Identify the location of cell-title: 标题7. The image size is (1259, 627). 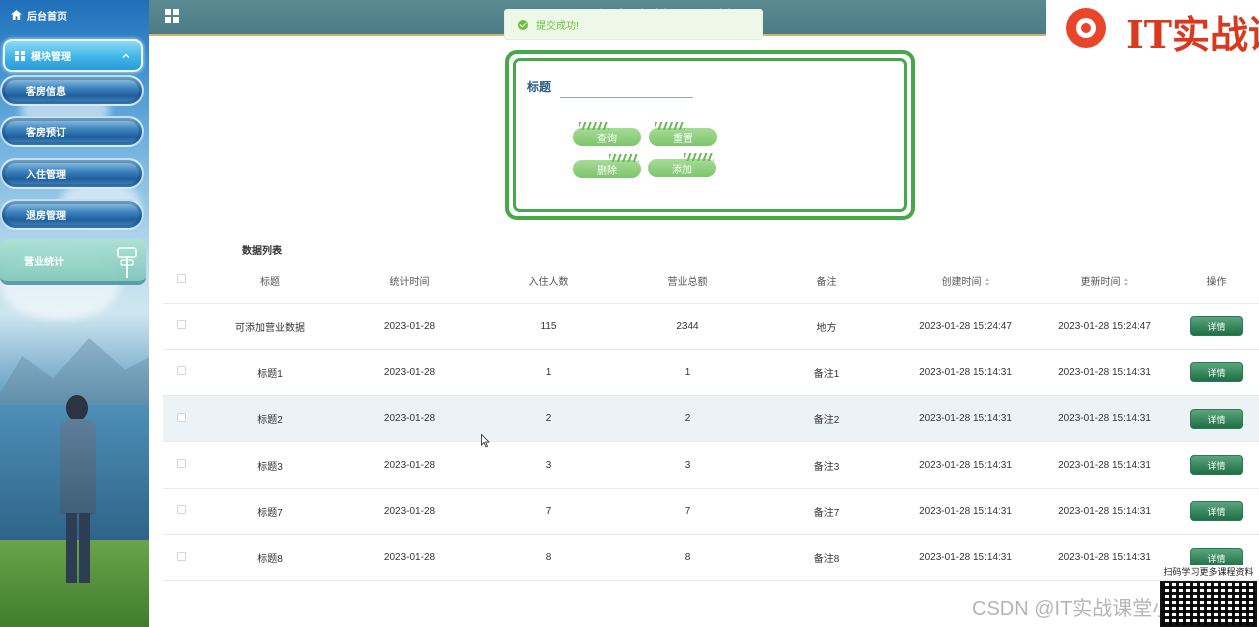
(270, 513).